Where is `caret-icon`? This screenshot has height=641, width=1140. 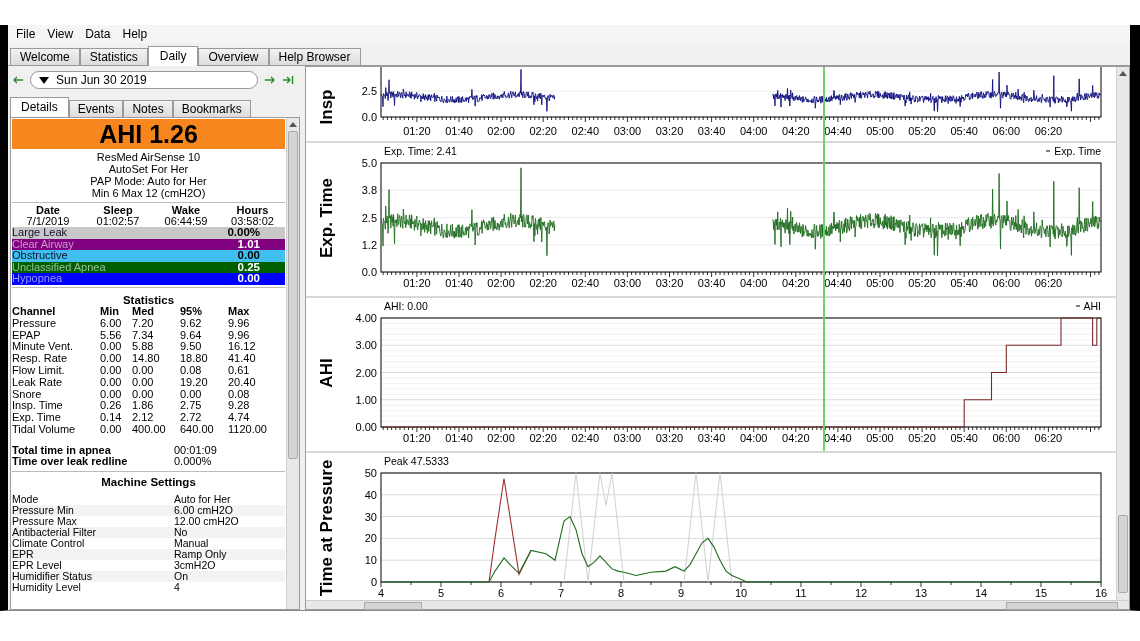
caret-icon is located at coordinates (44, 80).